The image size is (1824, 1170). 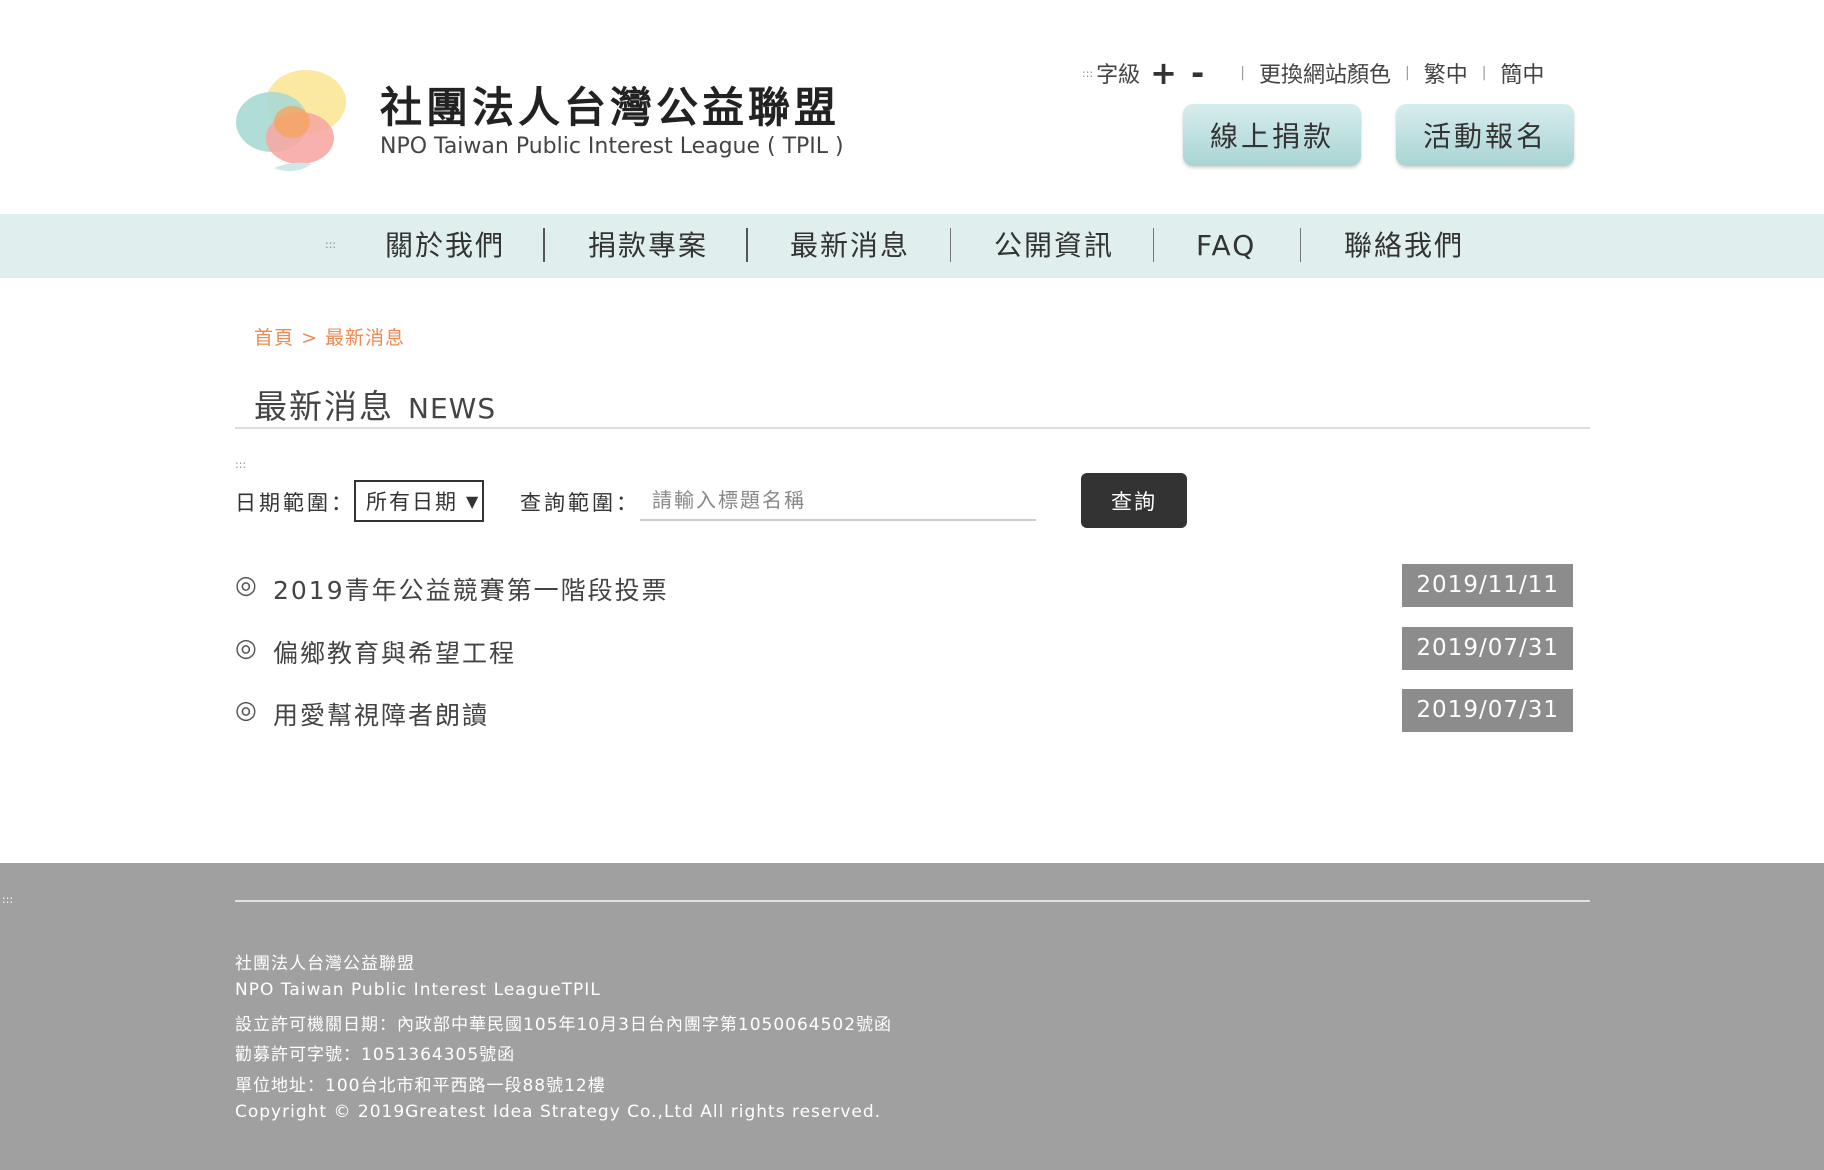 I want to click on page-title-cn: 最新消息, so click(x=324, y=406).